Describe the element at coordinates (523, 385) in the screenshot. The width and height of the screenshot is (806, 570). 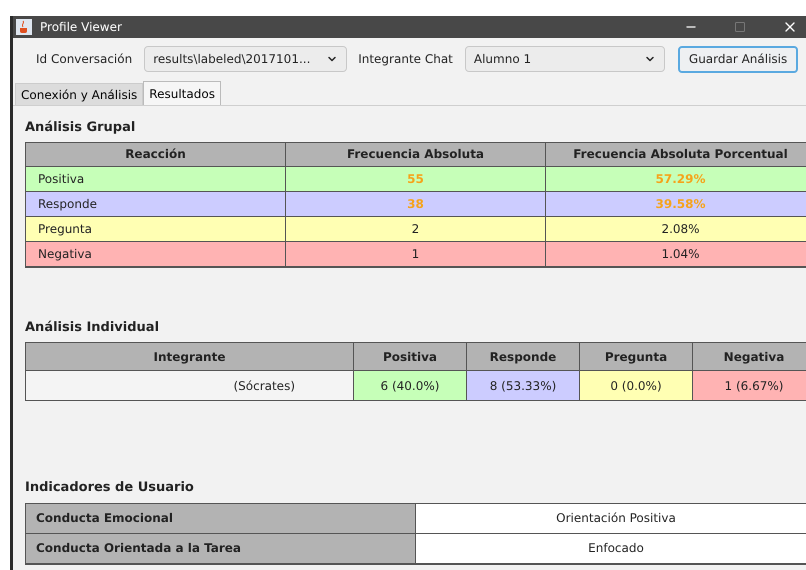
I see `table-cell: 8 (53.33%)` at that location.